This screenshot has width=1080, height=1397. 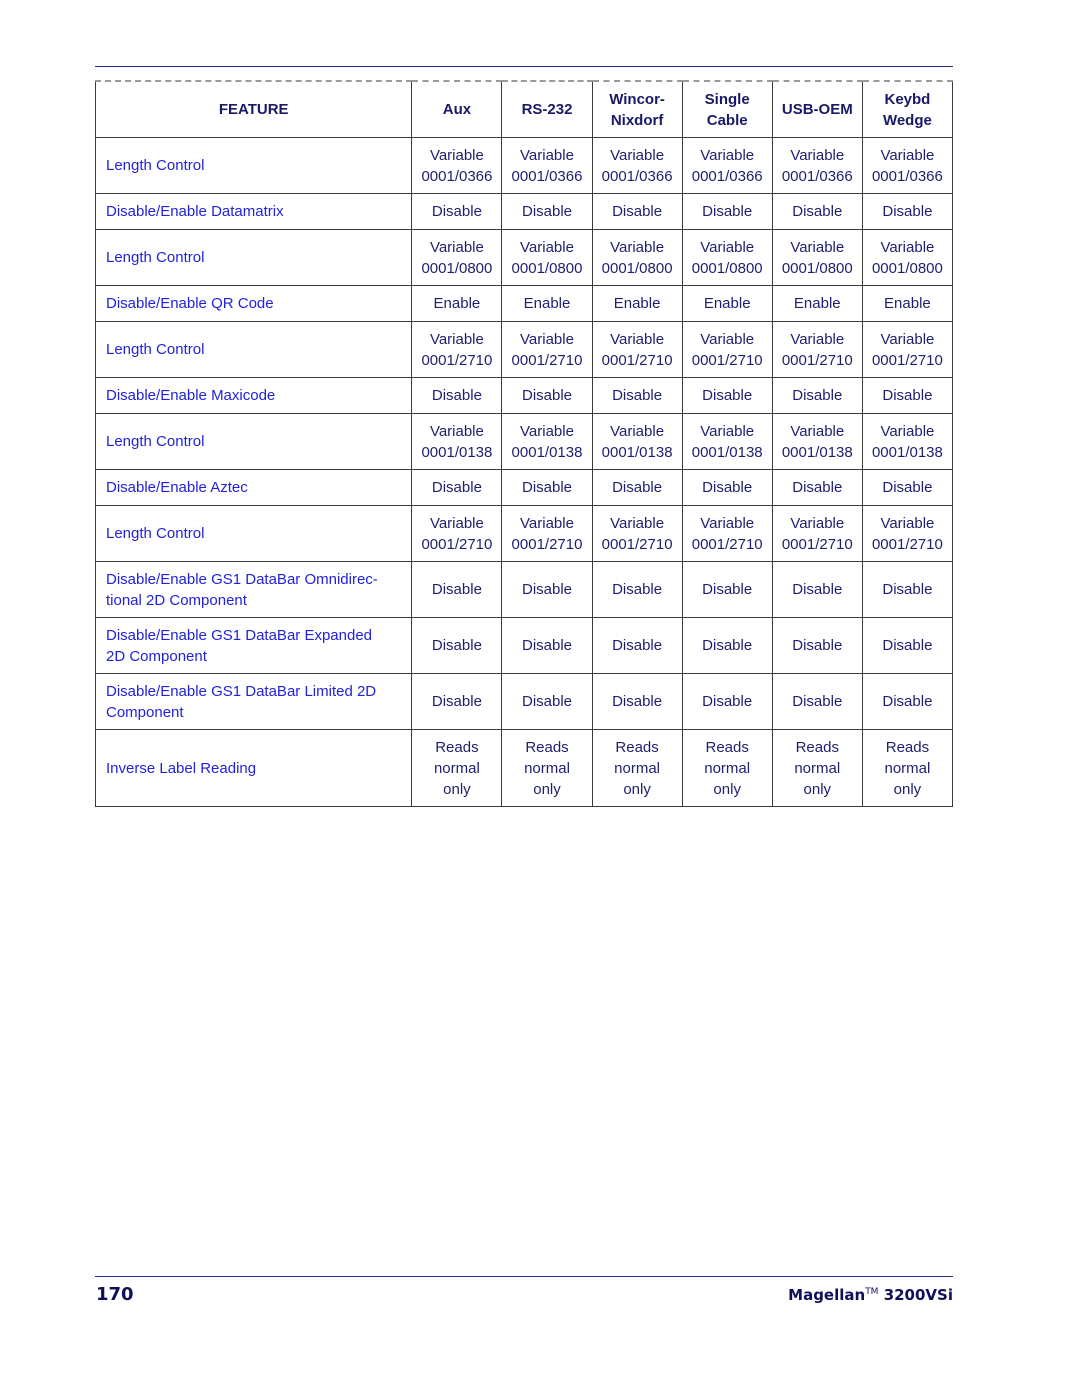 What do you see at coordinates (254, 600) in the screenshot?
I see `feature-link: tional 2D Component` at bounding box center [254, 600].